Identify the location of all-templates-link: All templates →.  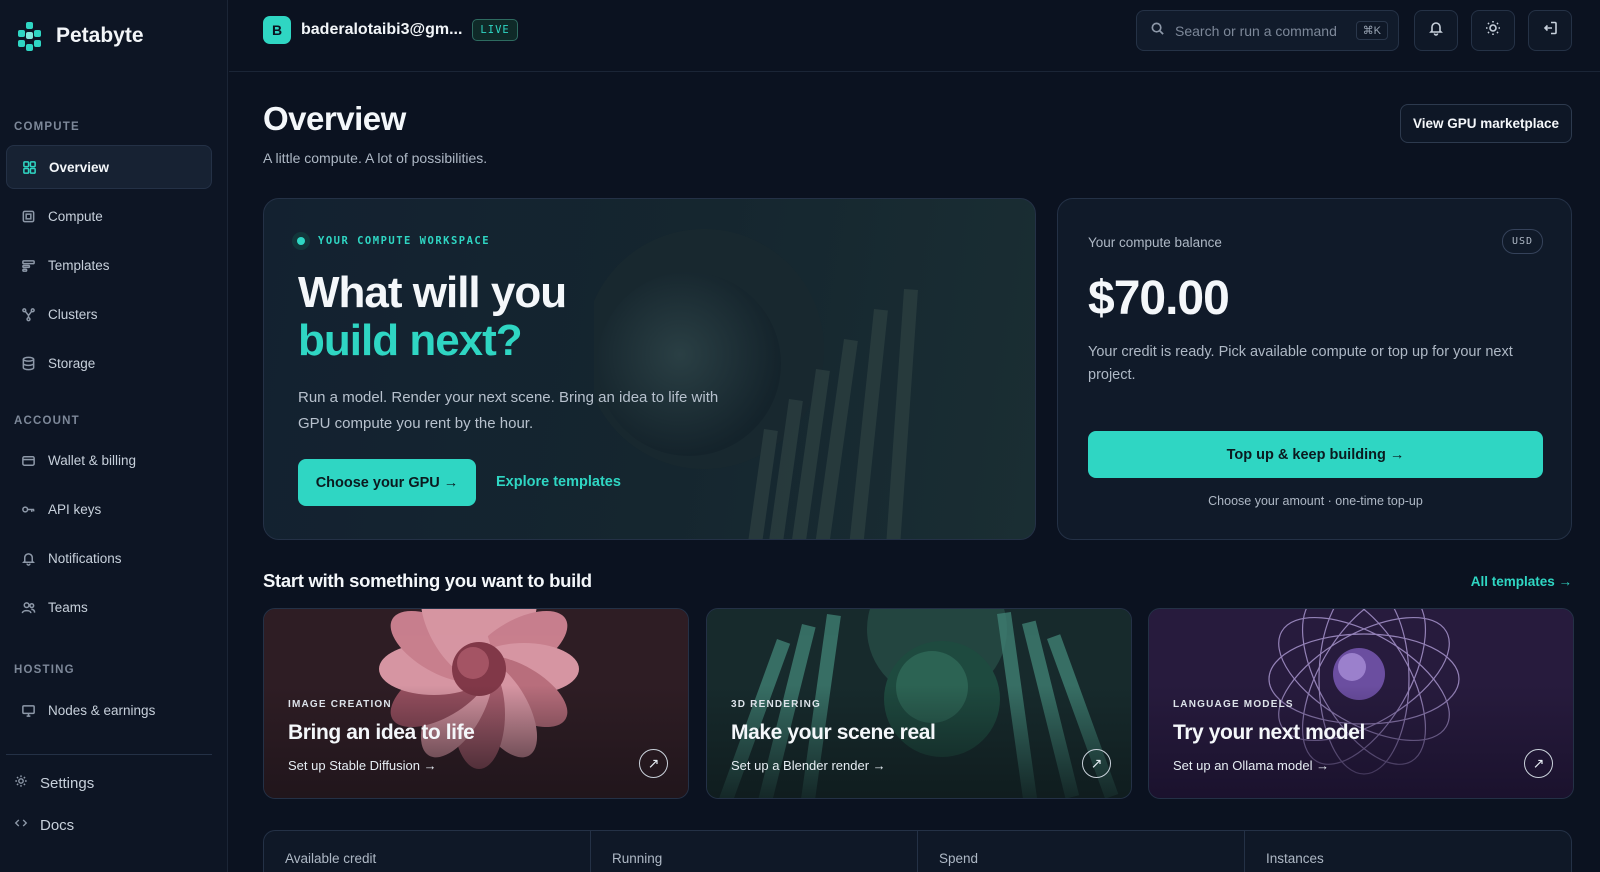
(1521, 581).